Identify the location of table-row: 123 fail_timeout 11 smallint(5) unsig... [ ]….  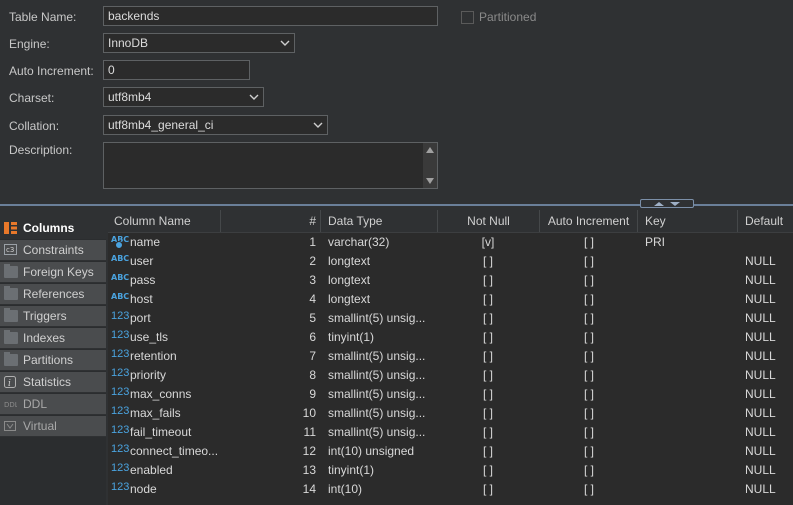
(450, 432).